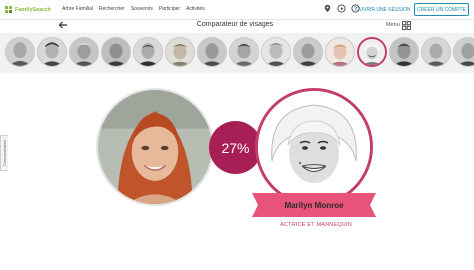 Image resolution: width=474 pixels, height=270 pixels. I want to click on nav-item-search: Rechercher, so click(112, 9).